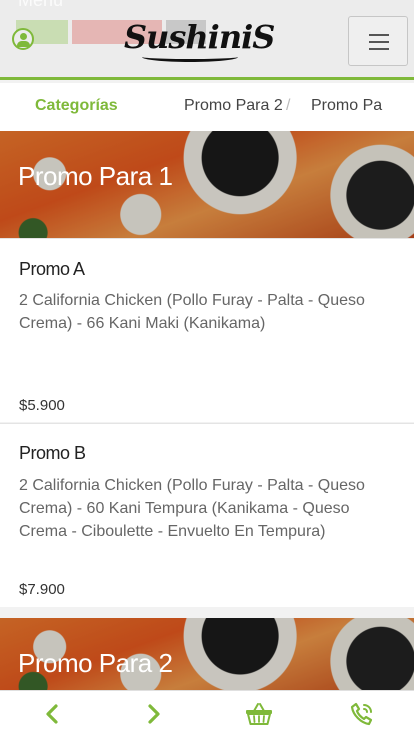 The width and height of the screenshot is (414, 736). I want to click on logo-swoosh, so click(190, 57).